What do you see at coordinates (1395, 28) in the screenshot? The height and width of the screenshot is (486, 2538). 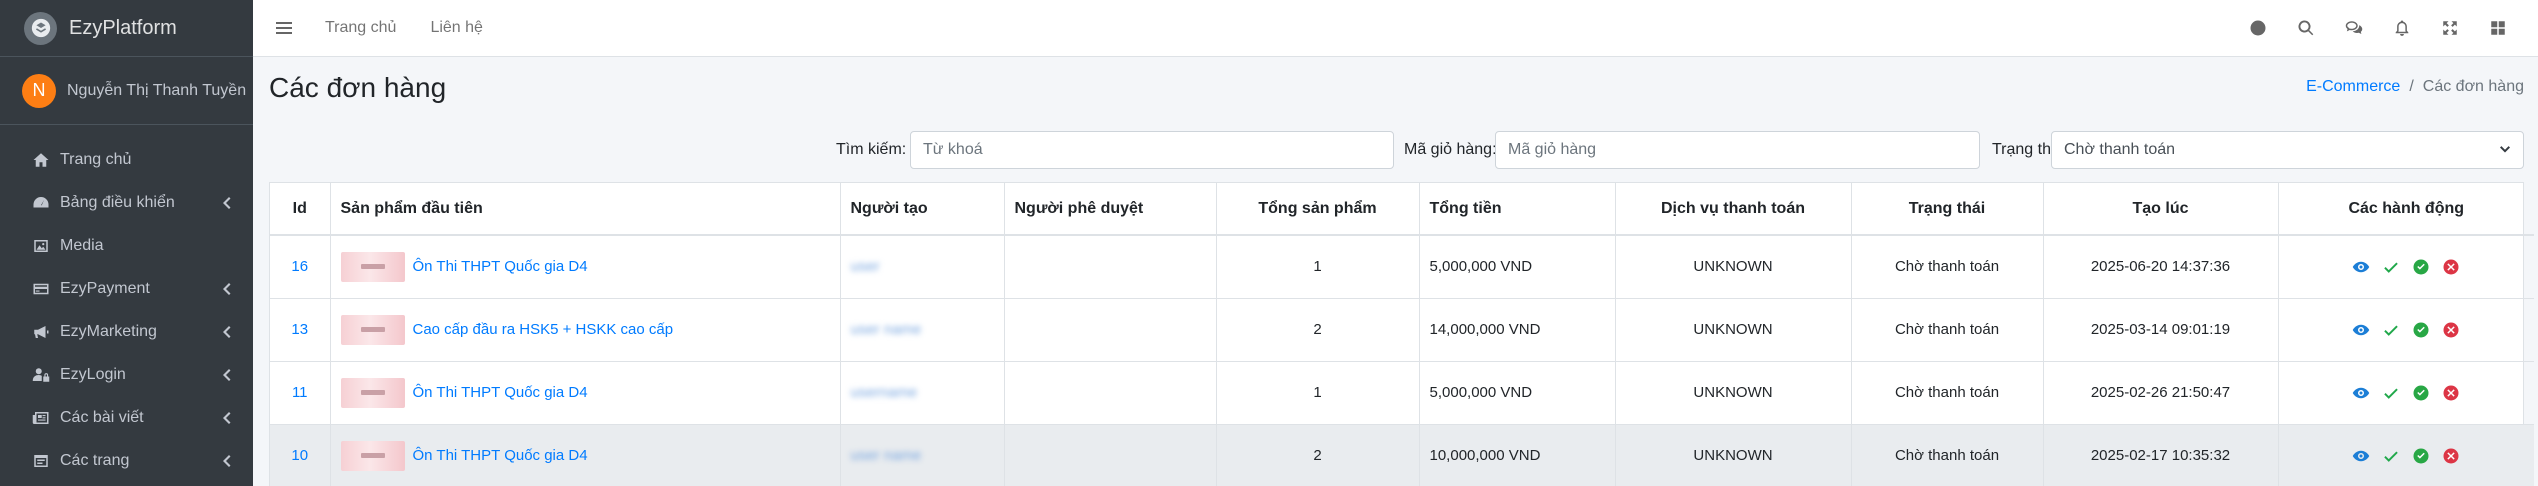 I see `top-navbar: Trang chủ Liên hệ` at bounding box center [1395, 28].